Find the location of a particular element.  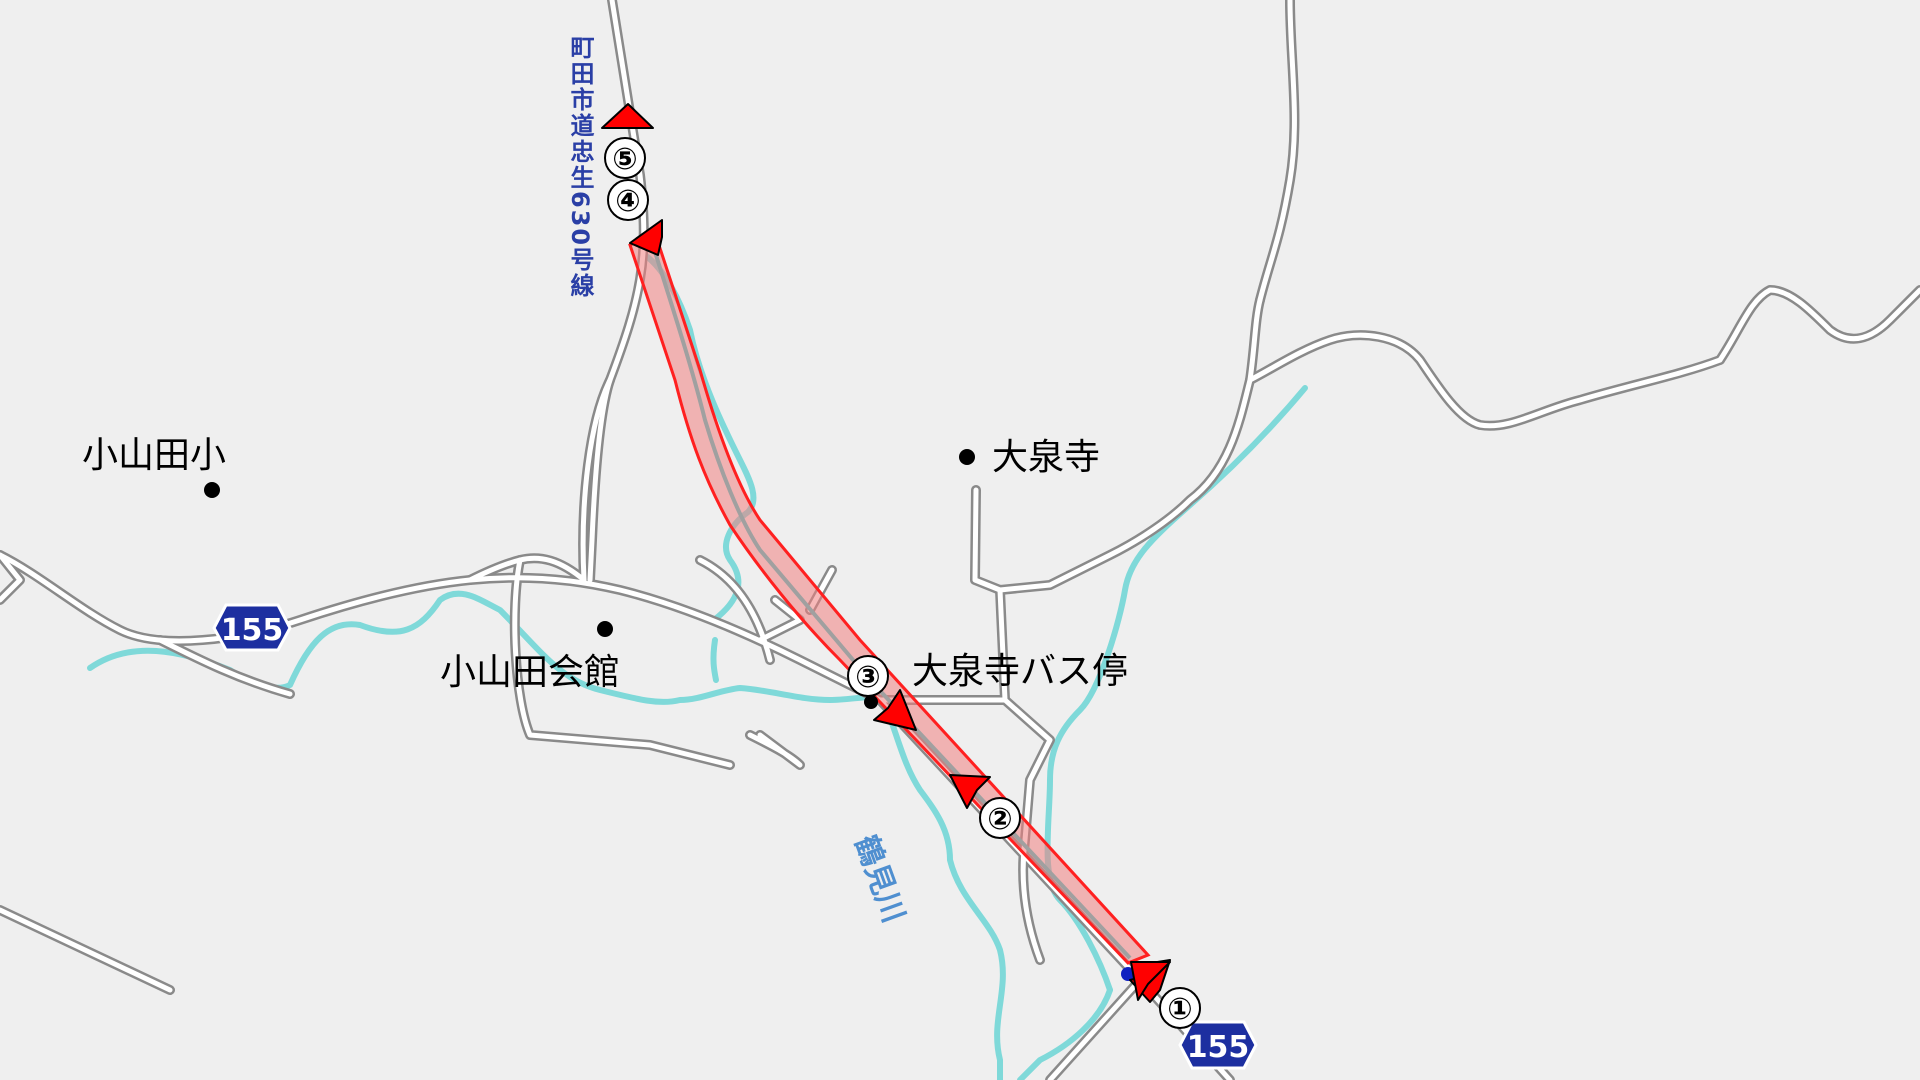

route-shield-155-west: 155 is located at coordinates (252, 627).